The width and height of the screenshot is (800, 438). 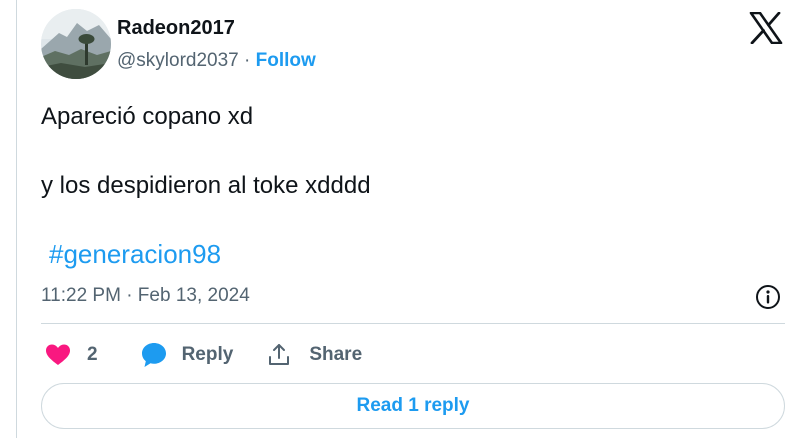 I want to click on post-text-line-1: Apareció copano xd, so click(x=147, y=116).